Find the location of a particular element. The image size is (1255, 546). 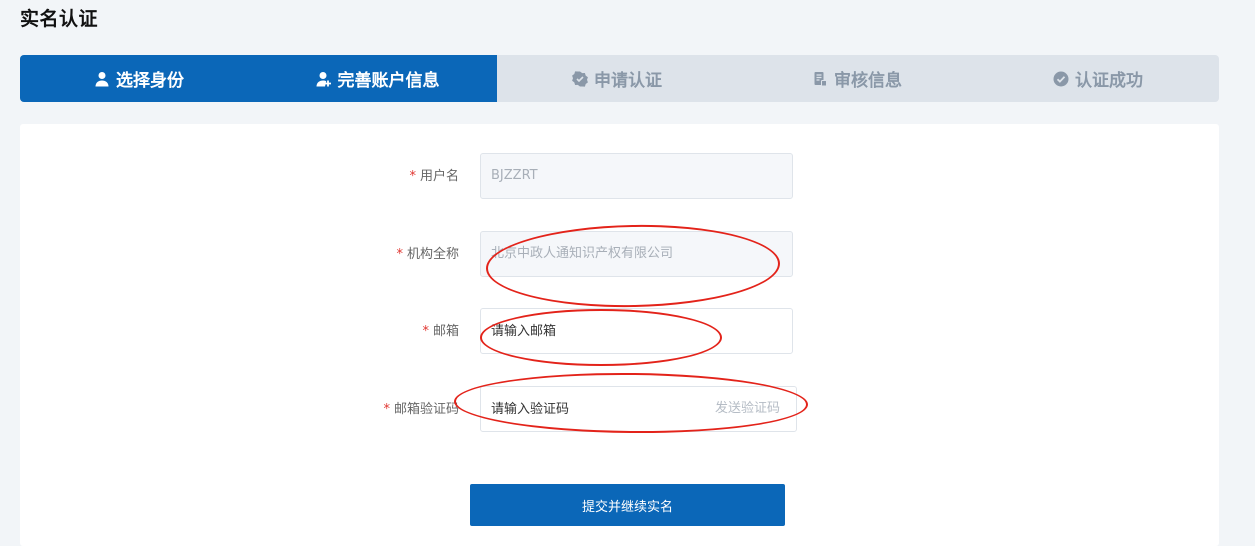

email-code-field: 发送验证码 is located at coordinates (638, 409).